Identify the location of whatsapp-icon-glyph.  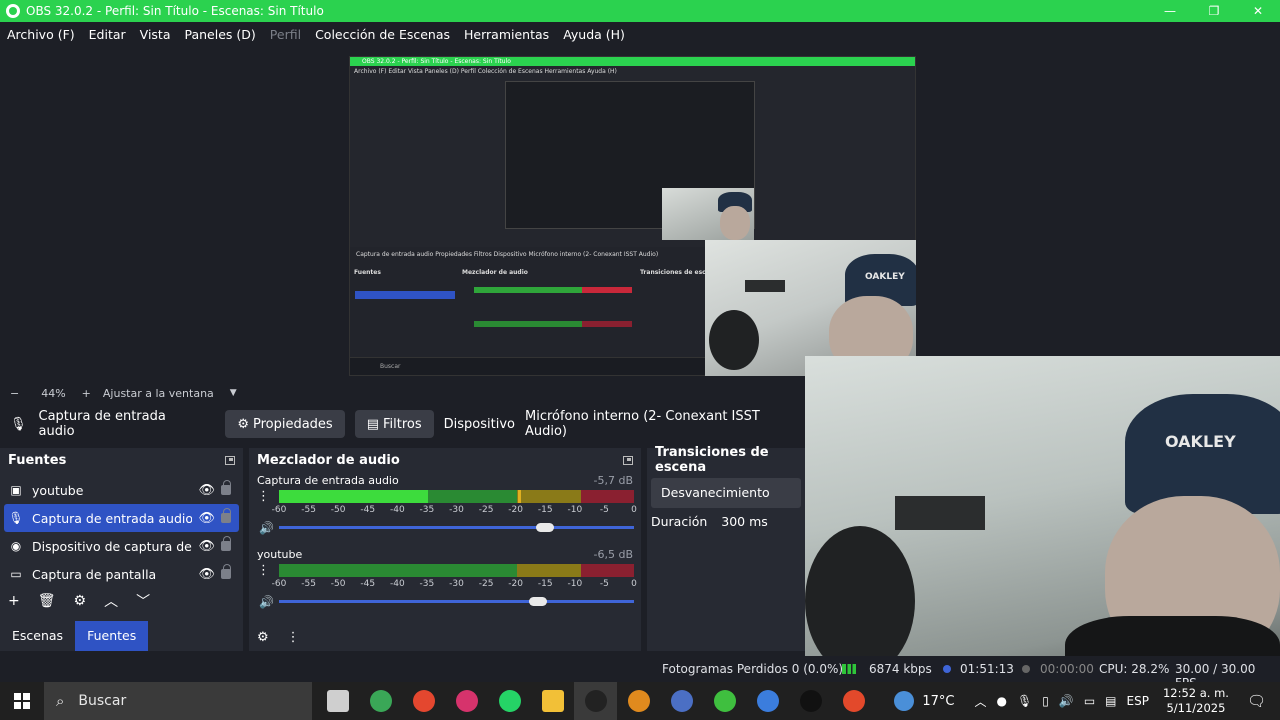
(509, 701).